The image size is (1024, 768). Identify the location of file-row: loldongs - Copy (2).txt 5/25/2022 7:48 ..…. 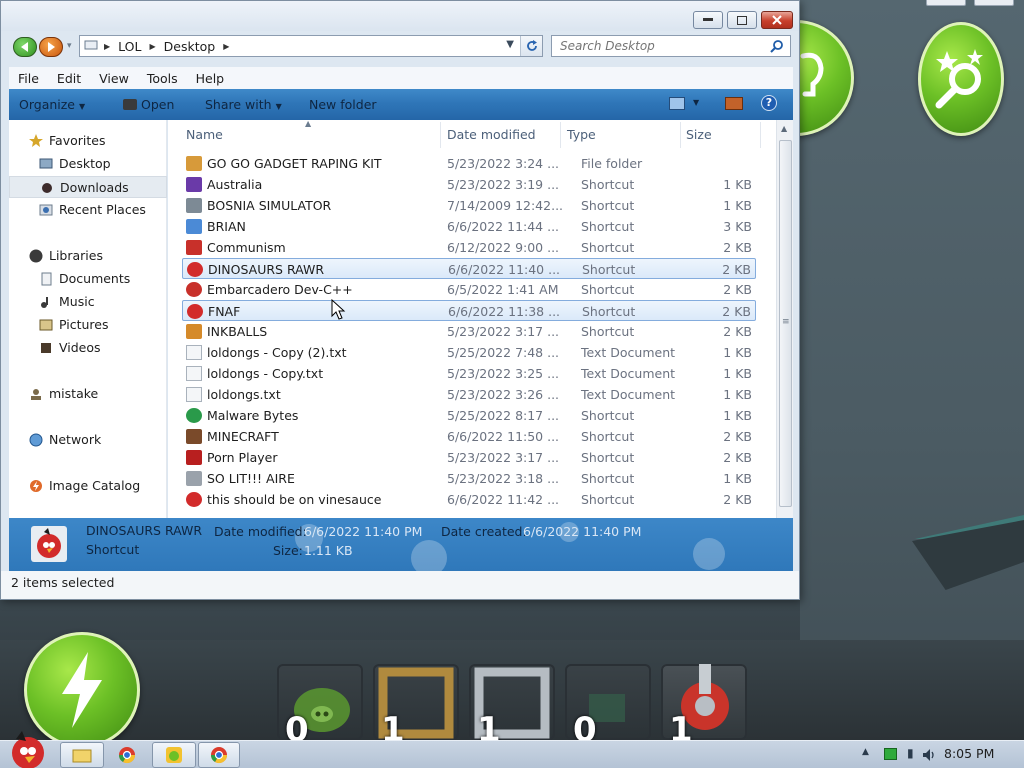
(469, 352).